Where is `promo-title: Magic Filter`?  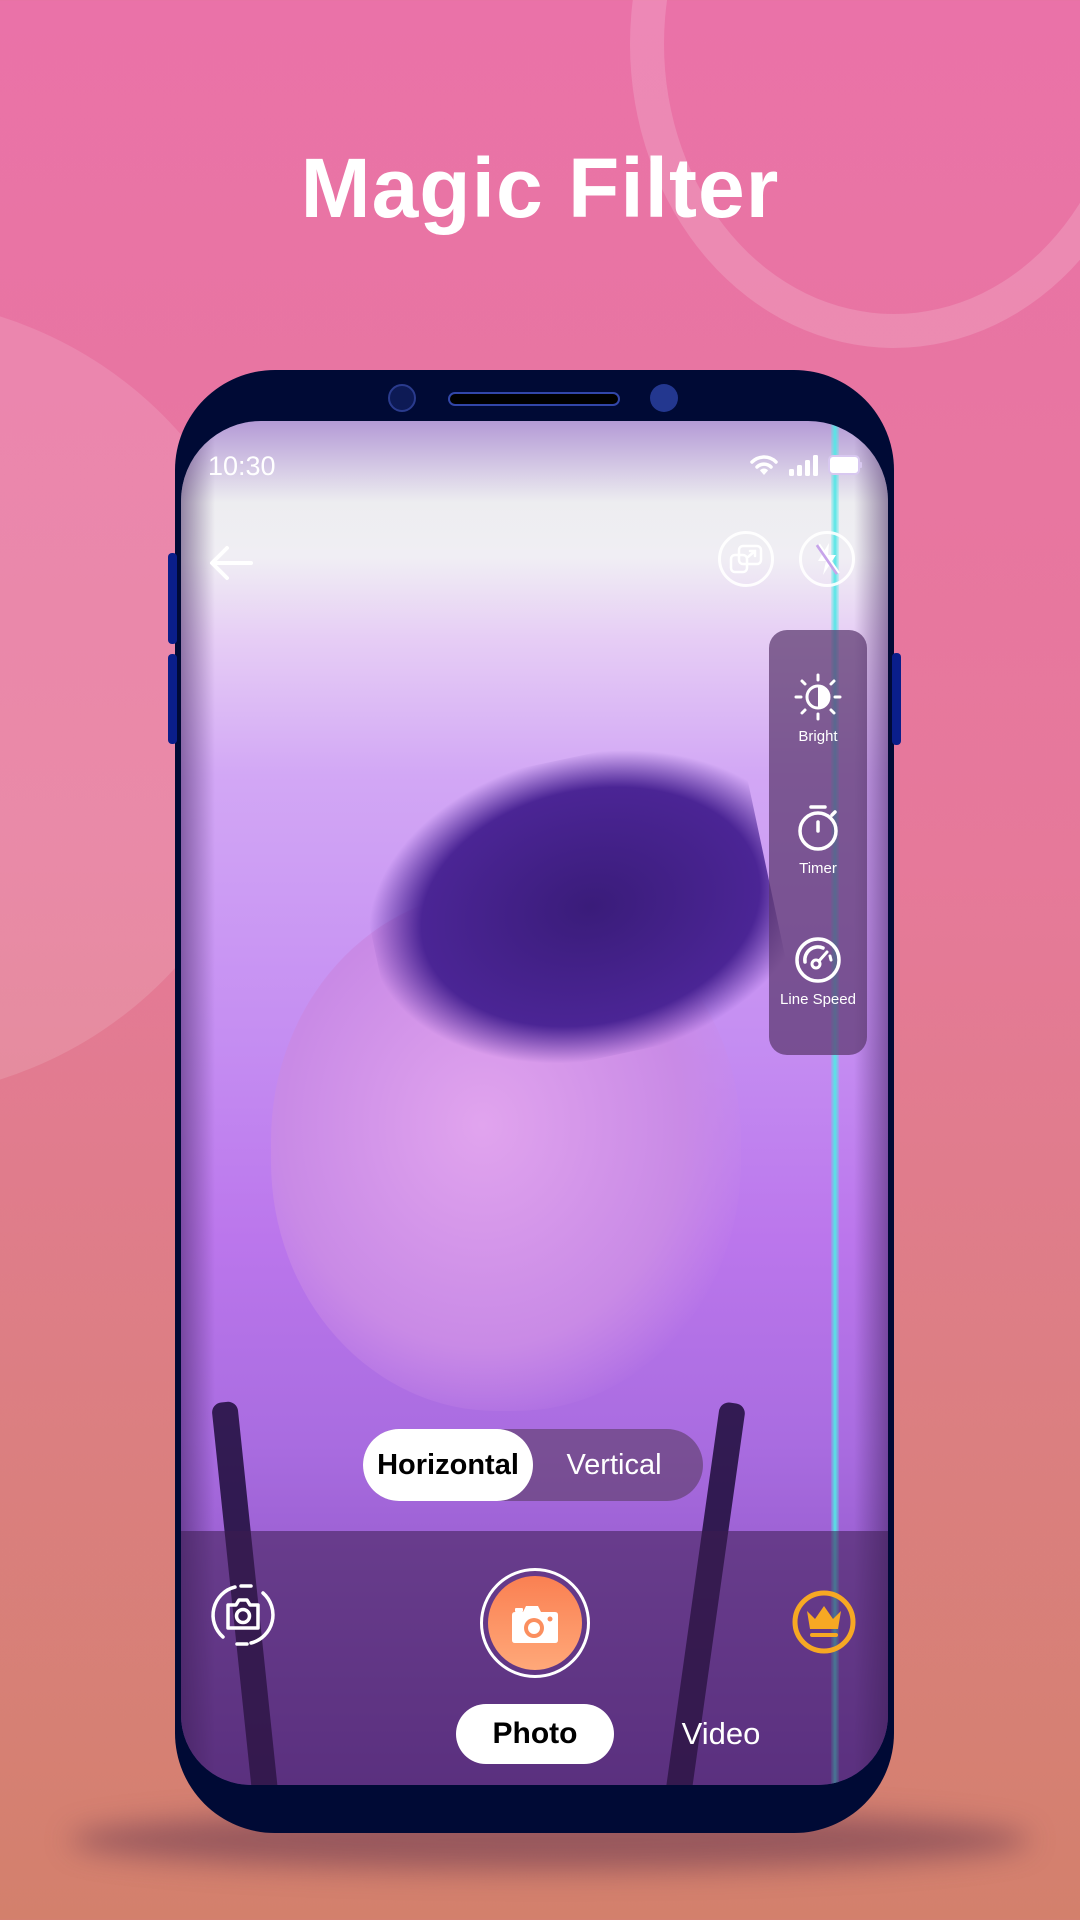 promo-title: Magic Filter is located at coordinates (540, 188).